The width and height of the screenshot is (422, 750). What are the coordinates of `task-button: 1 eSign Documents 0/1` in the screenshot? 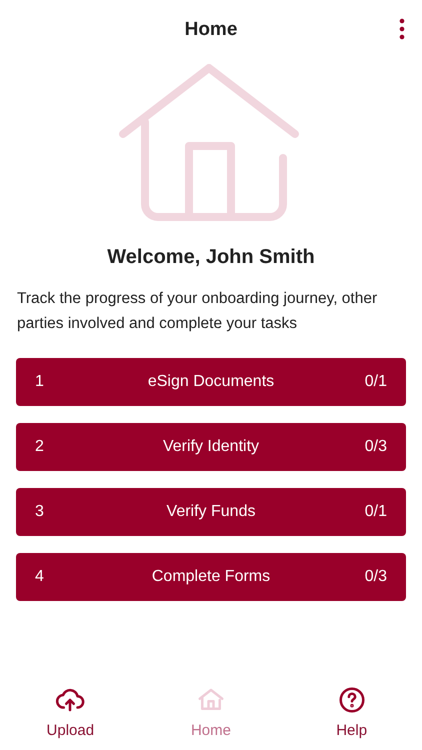 It's located at (211, 382).